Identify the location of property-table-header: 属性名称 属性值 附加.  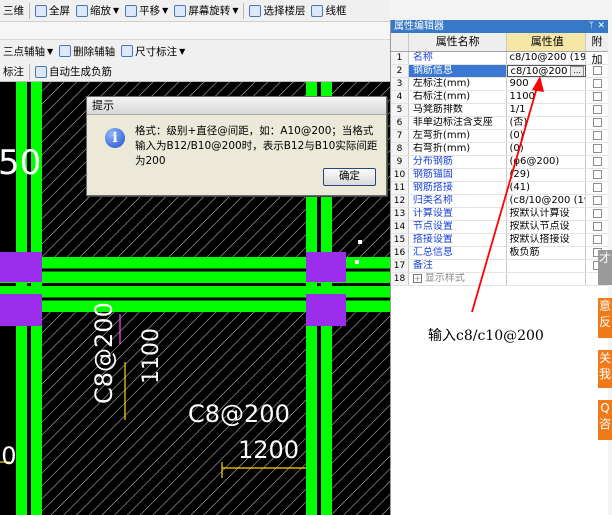
(499, 49).